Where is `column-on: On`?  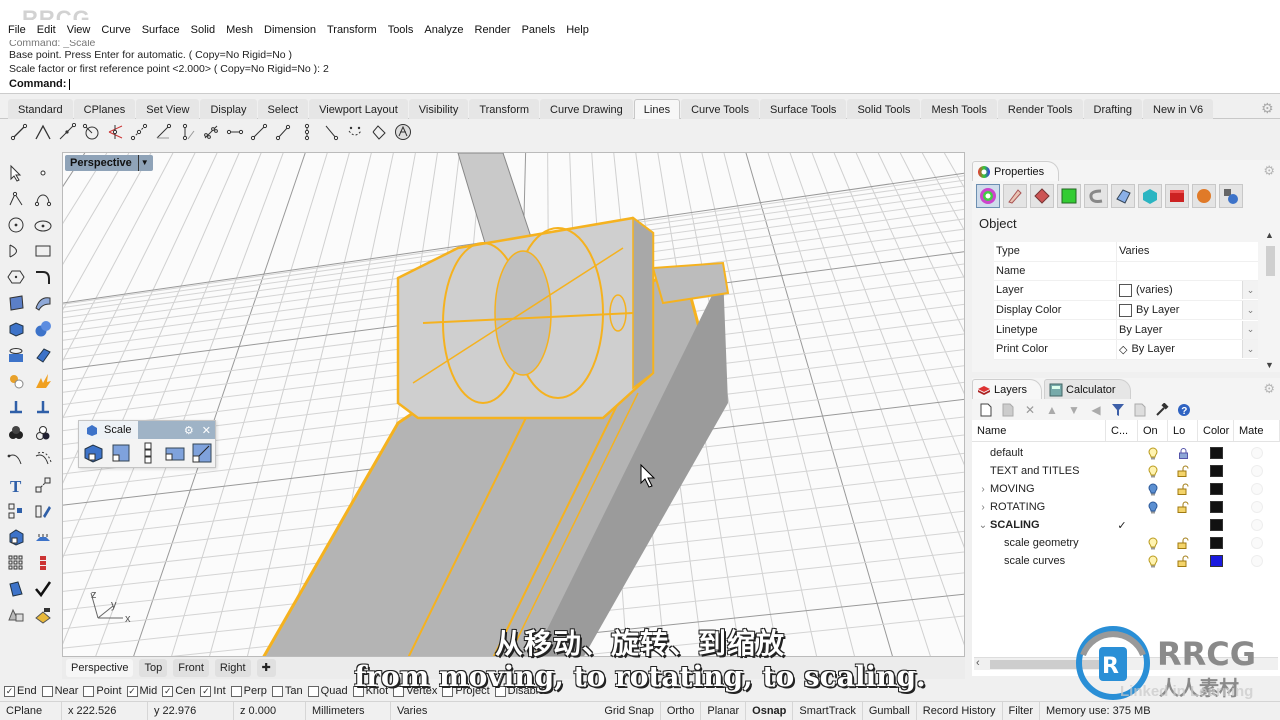
column-on: On is located at coordinates (1153, 430).